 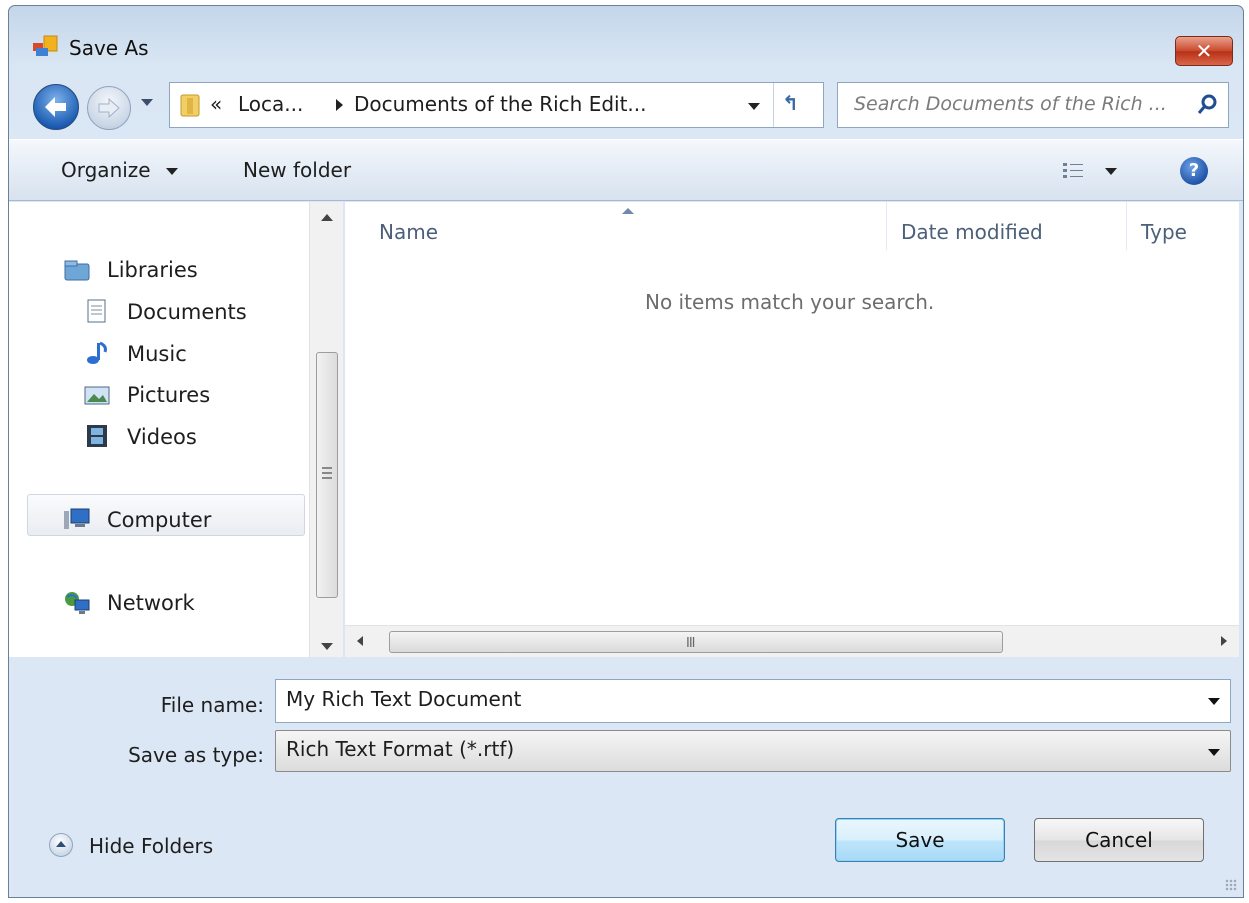 I want to click on nav-item-videos: Videos, so click(x=162, y=437).